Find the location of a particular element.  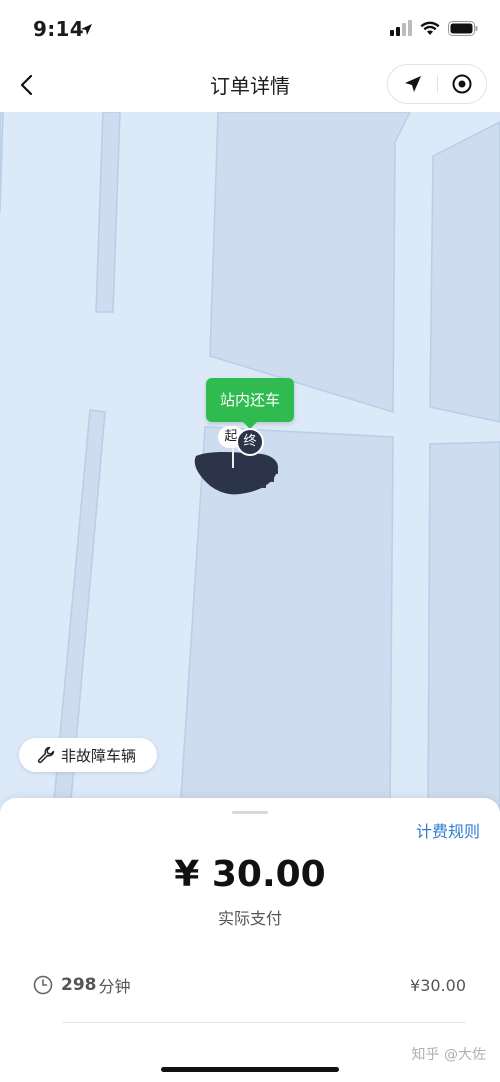

status-icons is located at coordinates (434, 30).